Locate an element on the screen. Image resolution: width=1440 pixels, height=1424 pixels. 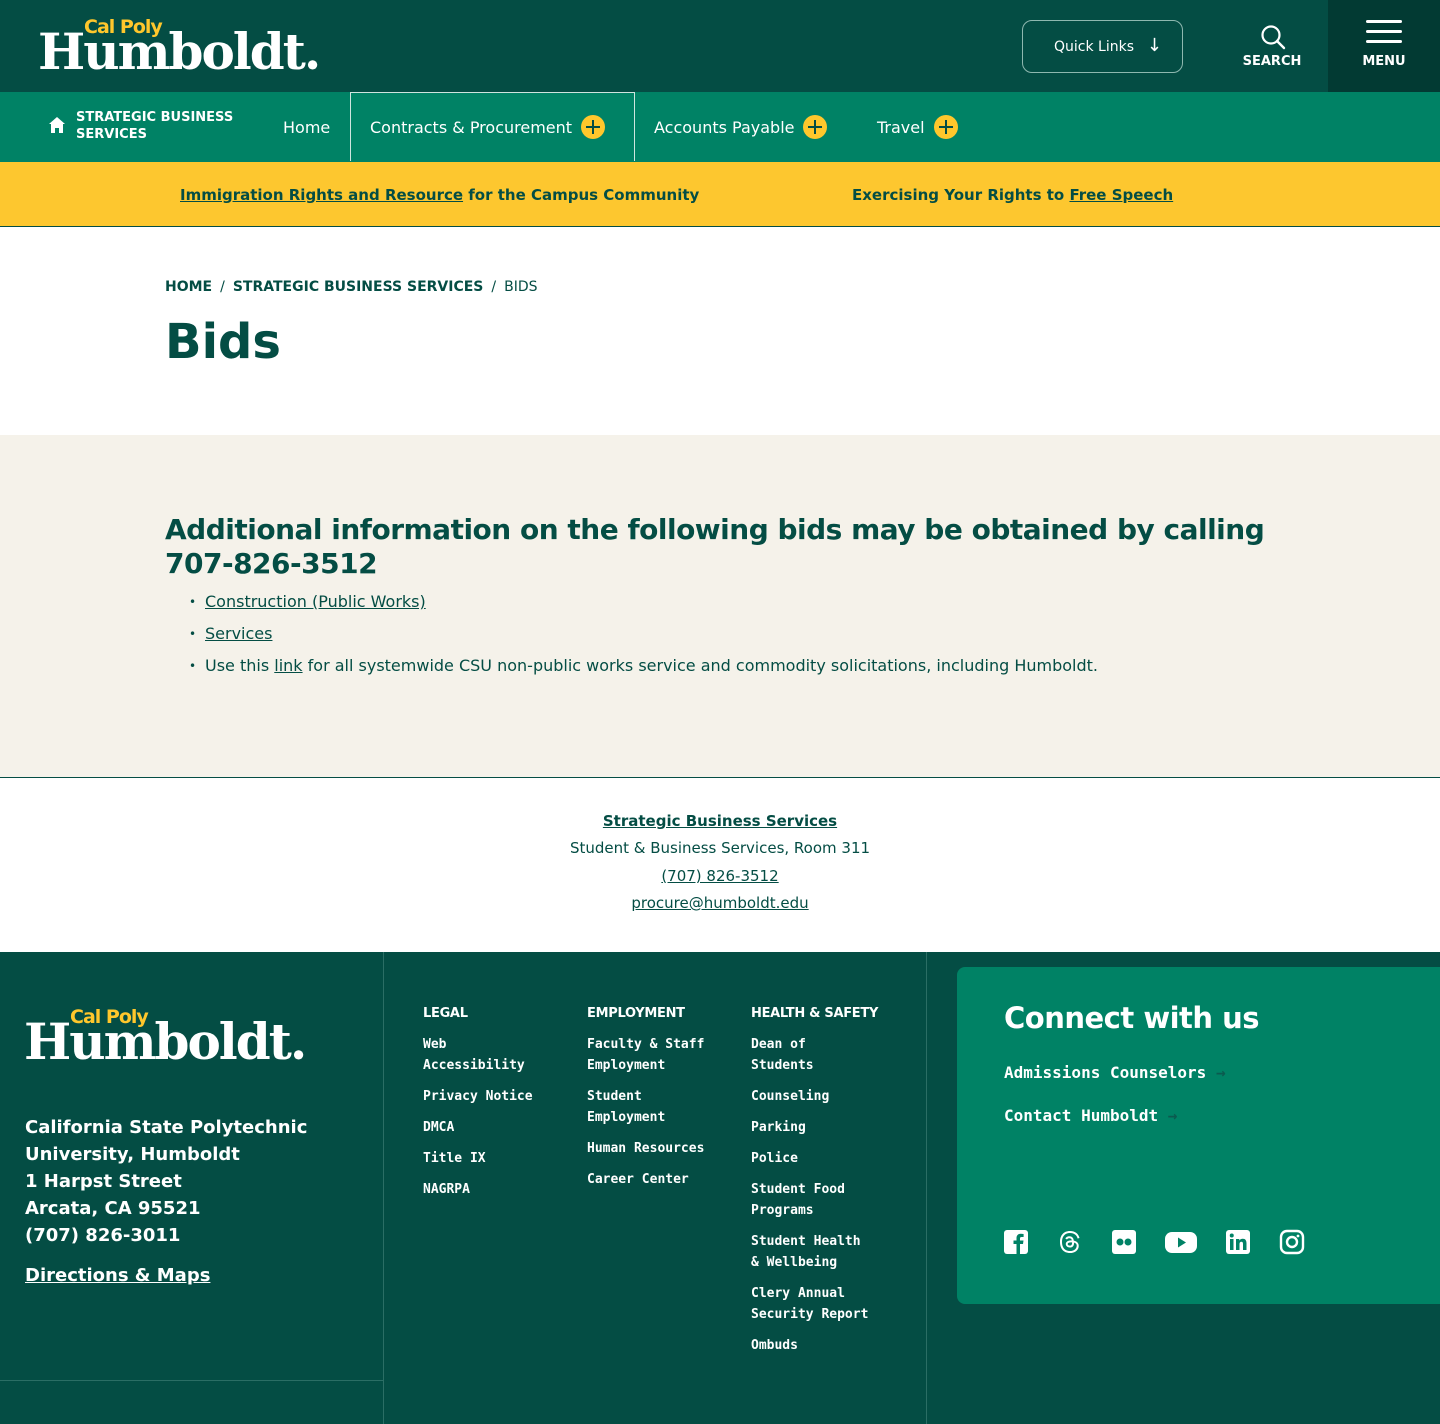
department-phone-link: (707) 826-3512 is located at coordinates (719, 876).